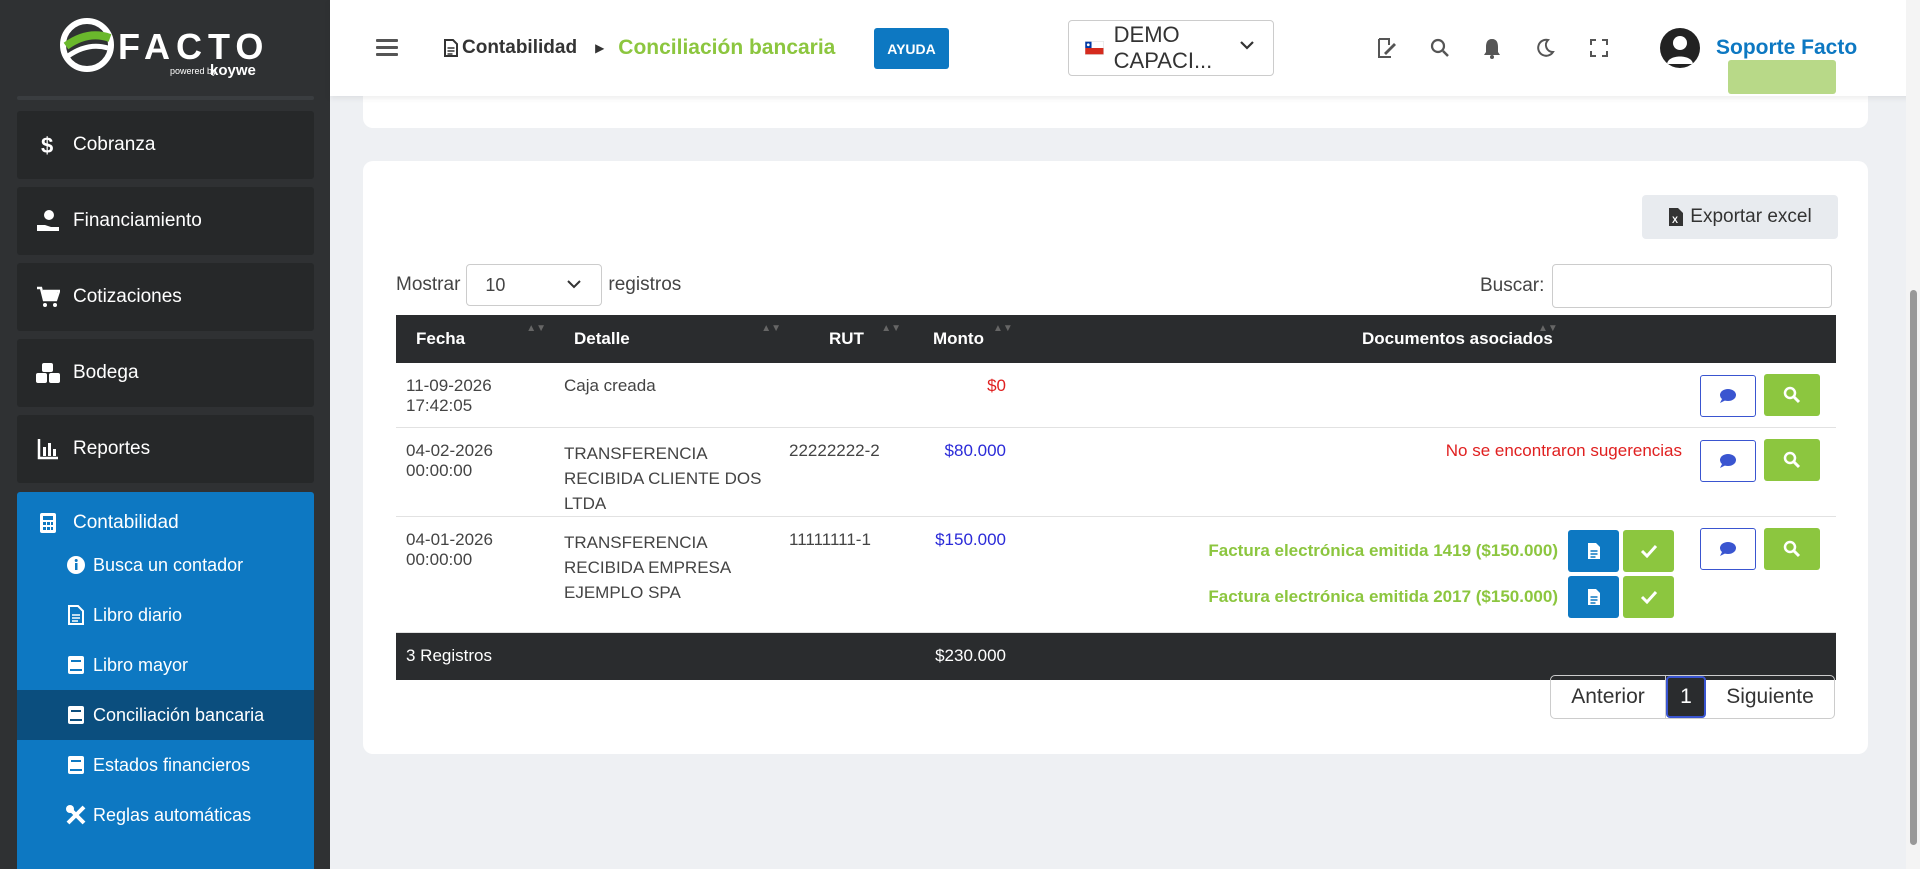 The image size is (1920, 869). I want to click on sidebar-item-bodega: Bodega, so click(165, 373).